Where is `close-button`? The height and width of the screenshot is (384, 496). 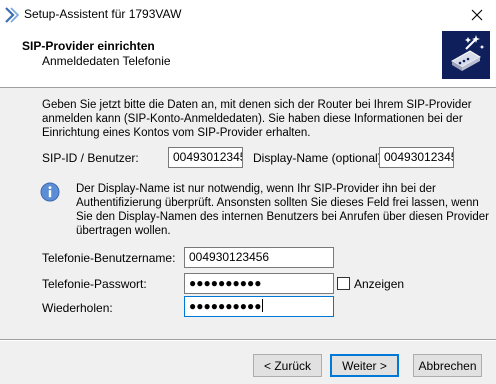
close-button is located at coordinates (477, 15).